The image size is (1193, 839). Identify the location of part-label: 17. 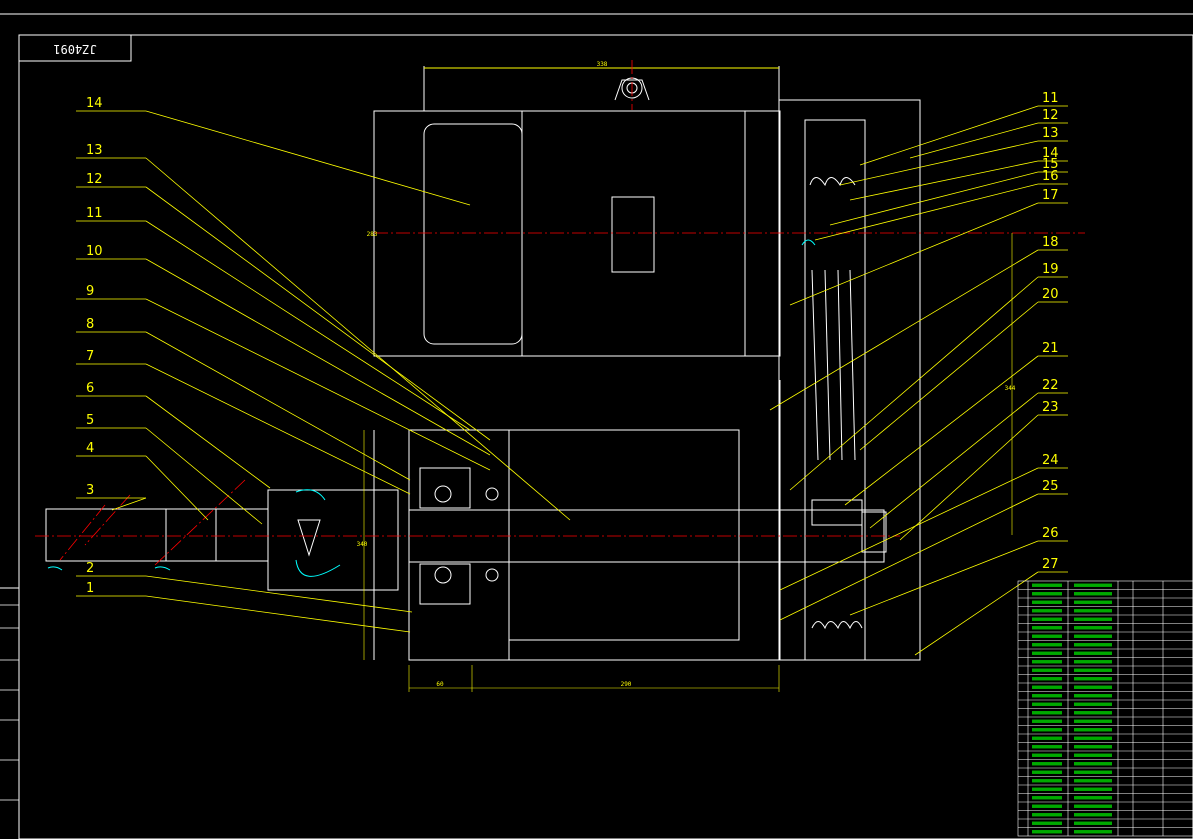
(1050, 195).